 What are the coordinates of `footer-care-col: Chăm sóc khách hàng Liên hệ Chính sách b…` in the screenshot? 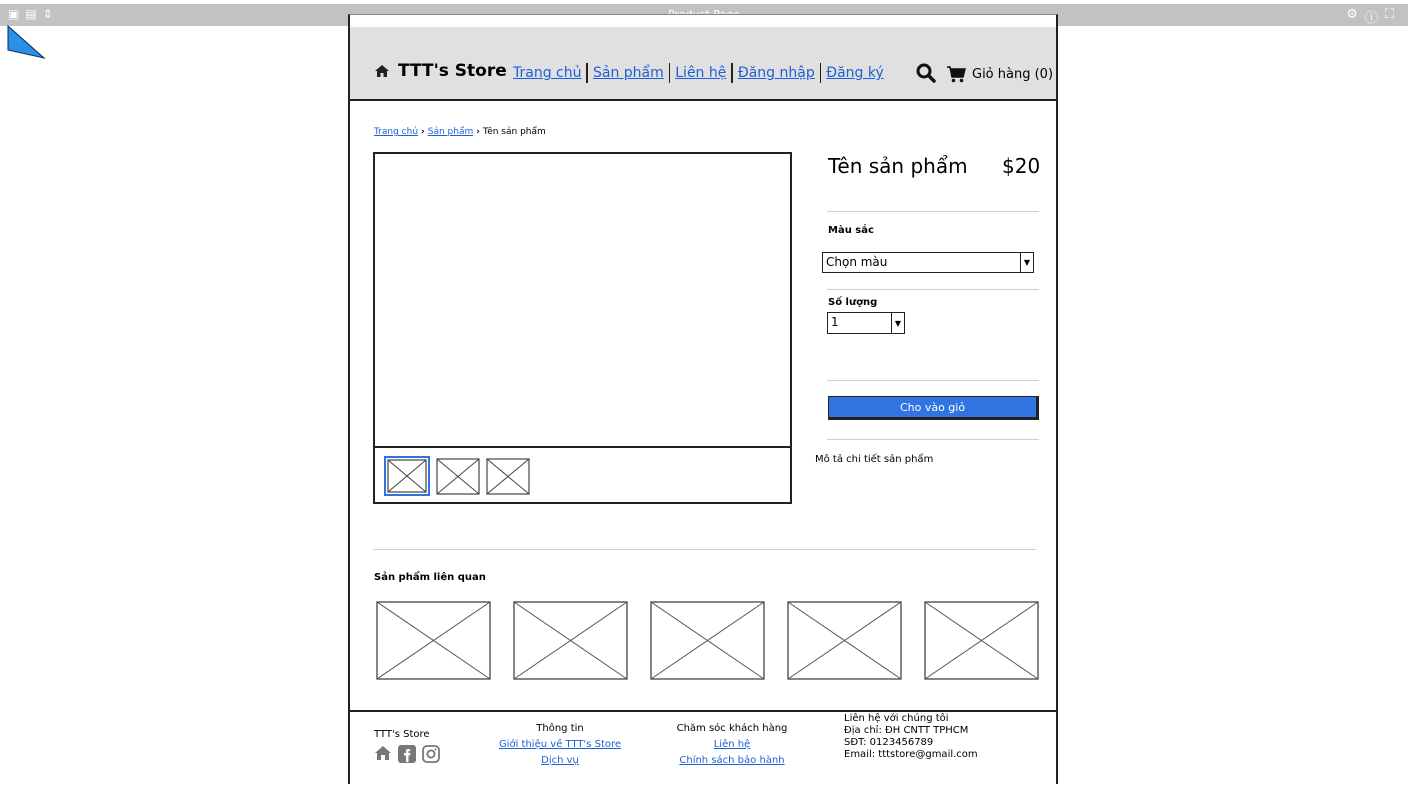 It's located at (732, 746).